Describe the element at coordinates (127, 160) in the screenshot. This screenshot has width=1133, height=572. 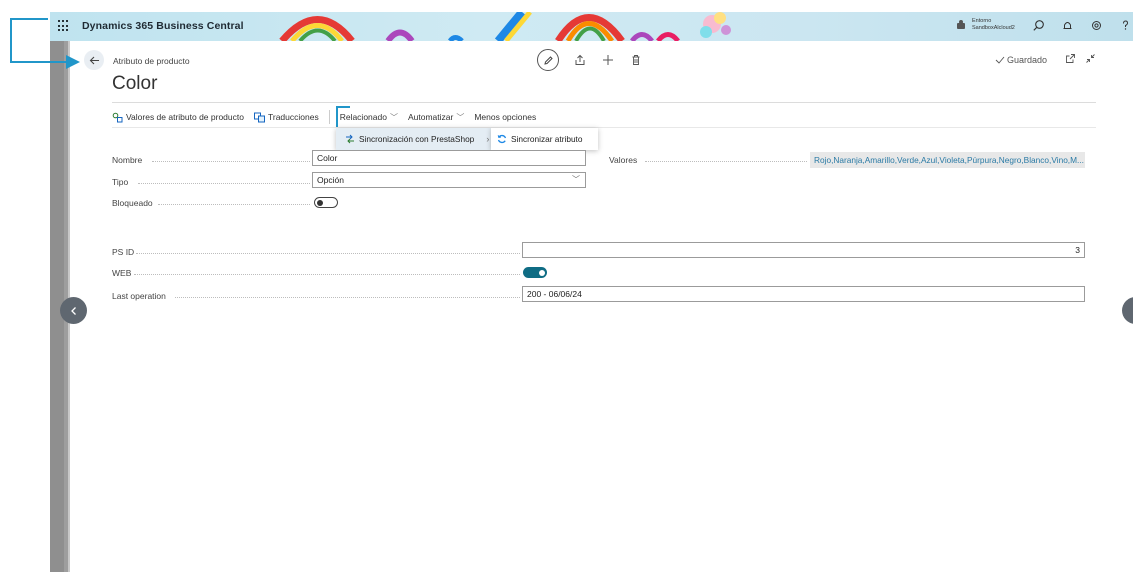
I see `field-label-nombre: Nombre` at that location.